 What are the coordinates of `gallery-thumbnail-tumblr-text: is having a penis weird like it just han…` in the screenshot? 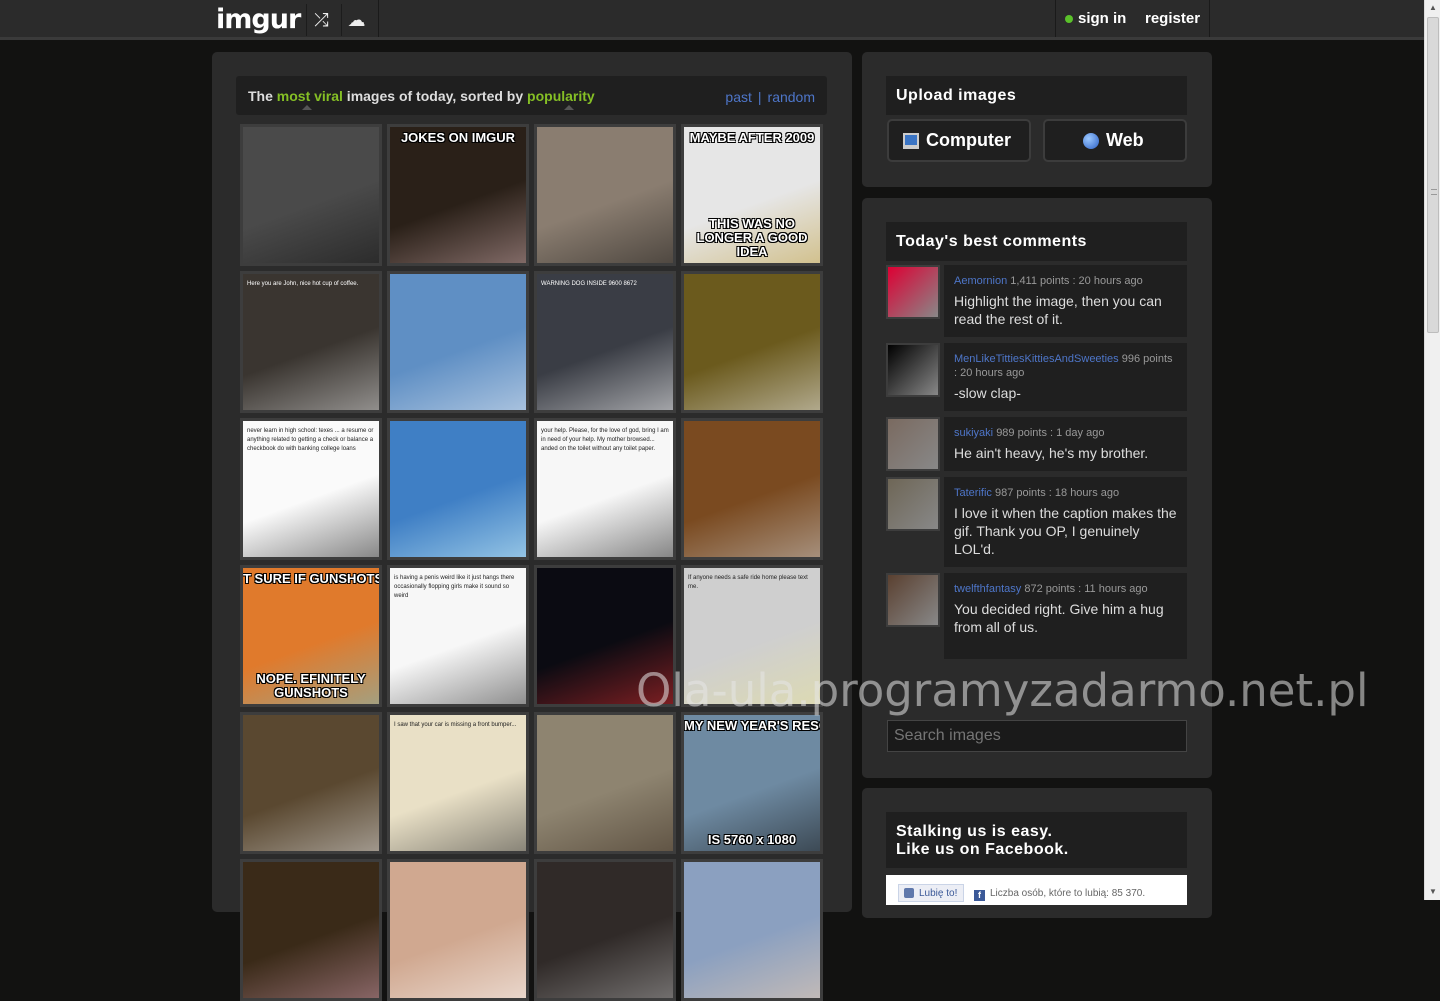 It's located at (458, 636).